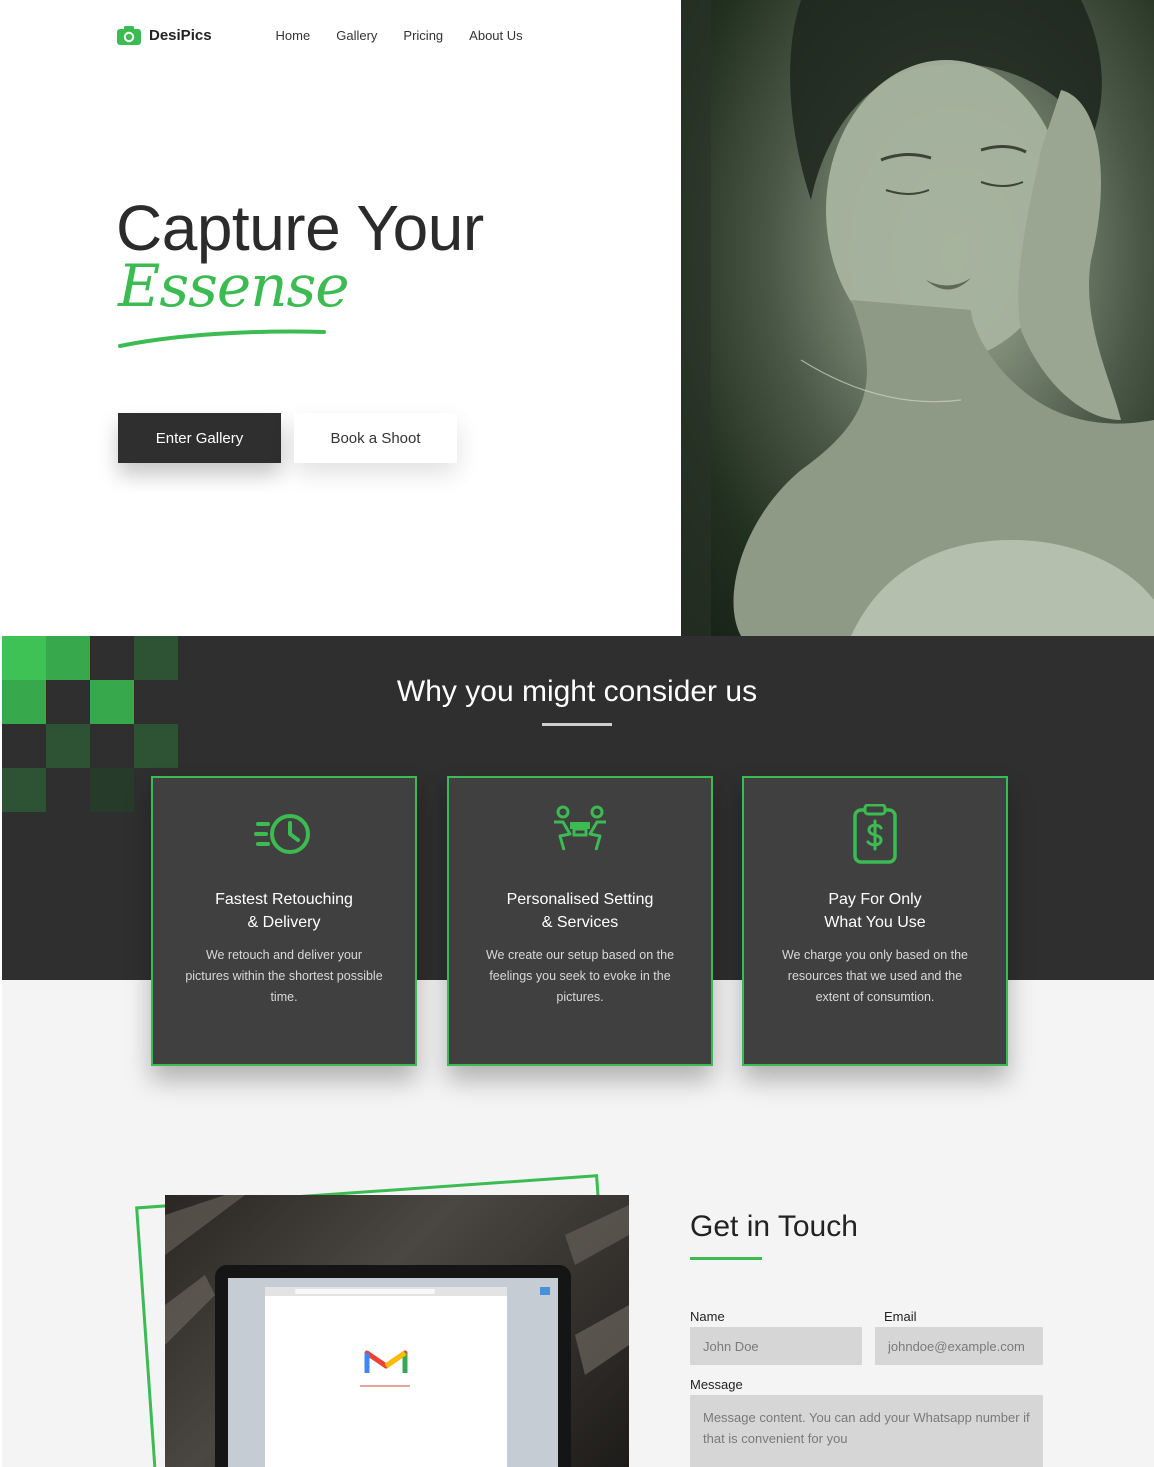 The image size is (1154, 1467). I want to click on card-title-line: Fastest Retouching, so click(284, 899).